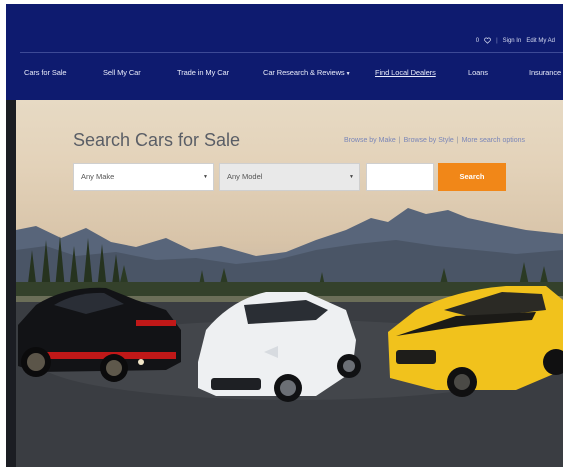 Image resolution: width=567 pixels, height=469 pixels. Describe the element at coordinates (143, 177) in the screenshot. I see `make-select: Any Make ▼` at that location.